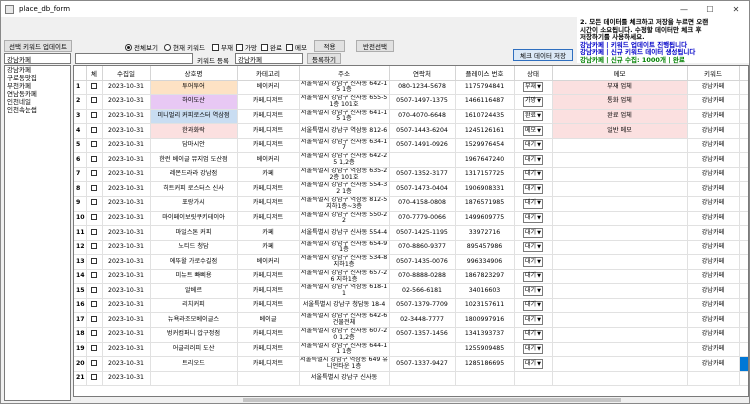  What do you see at coordinates (485, 88) in the screenshot?
I see `cell-place-id: 1175794841` at bounding box center [485, 88].